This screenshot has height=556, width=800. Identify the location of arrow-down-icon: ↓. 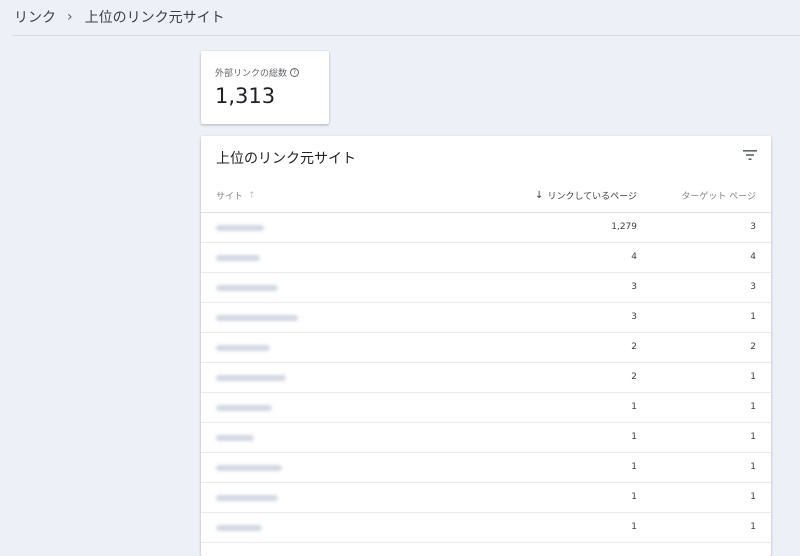
(539, 195).